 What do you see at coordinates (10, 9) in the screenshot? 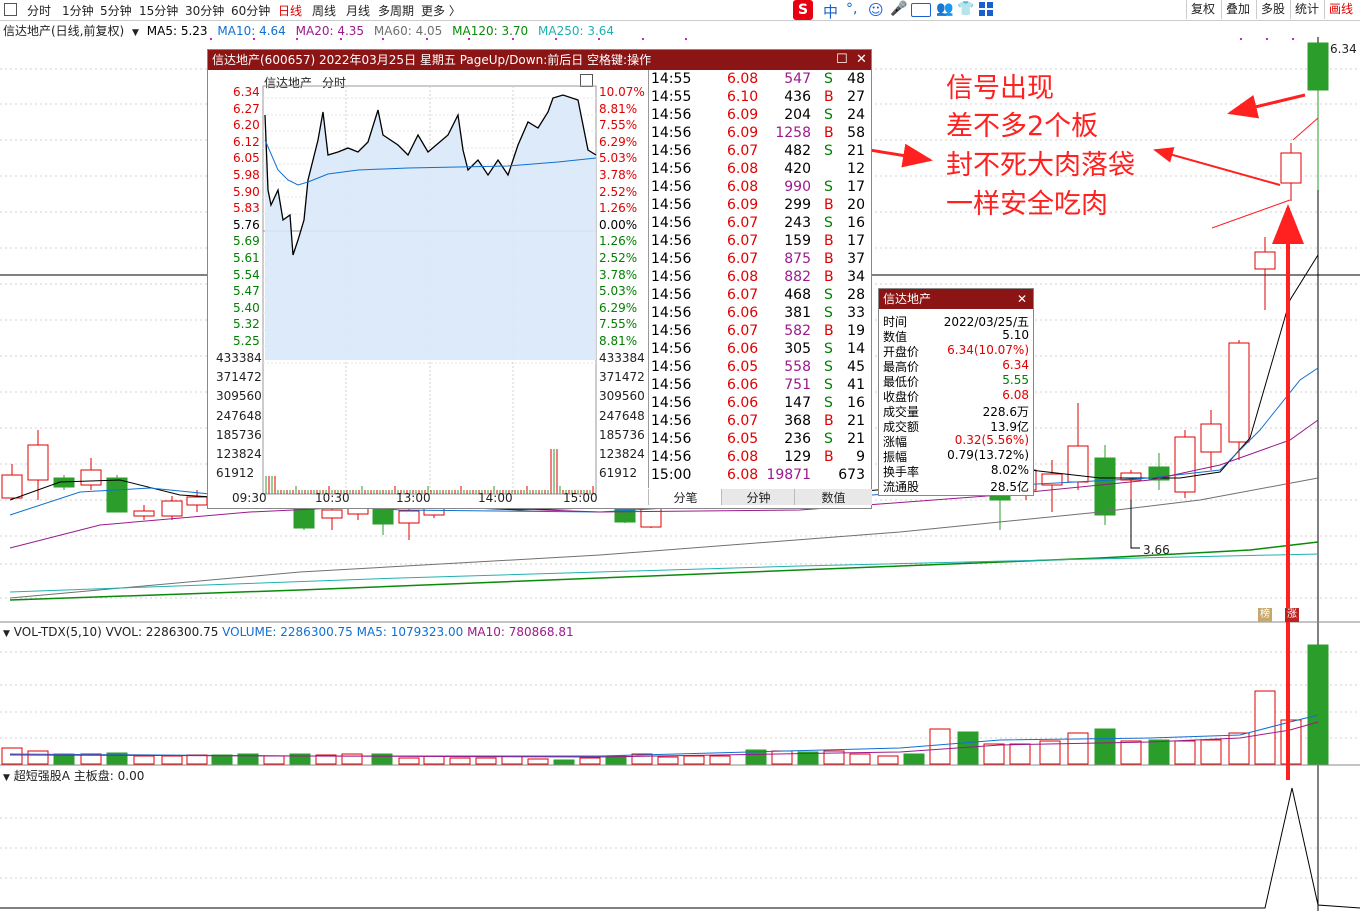
I see `window-icon` at bounding box center [10, 9].